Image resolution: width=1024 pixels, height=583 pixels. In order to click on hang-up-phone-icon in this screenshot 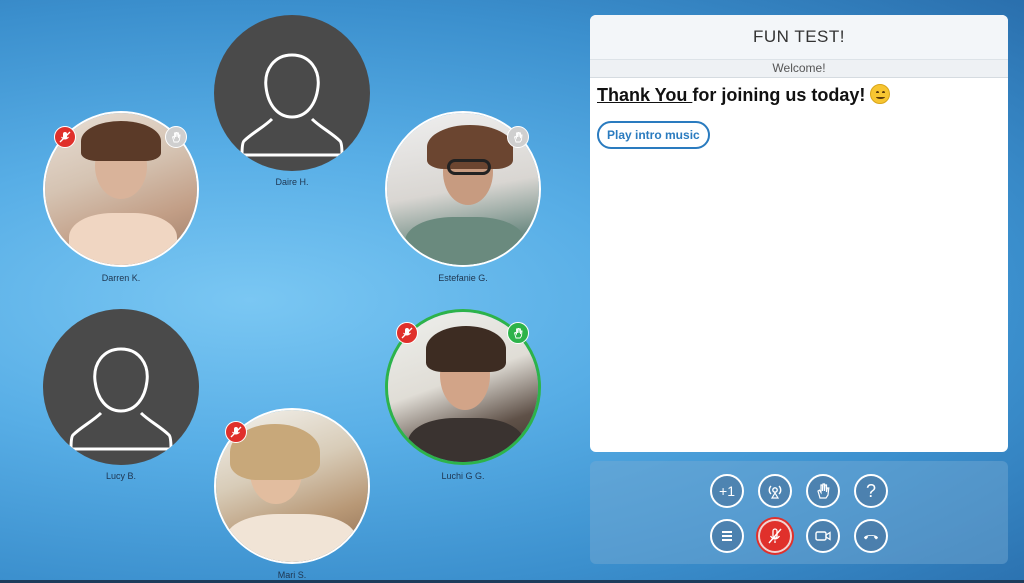, I will do `click(871, 537)`.